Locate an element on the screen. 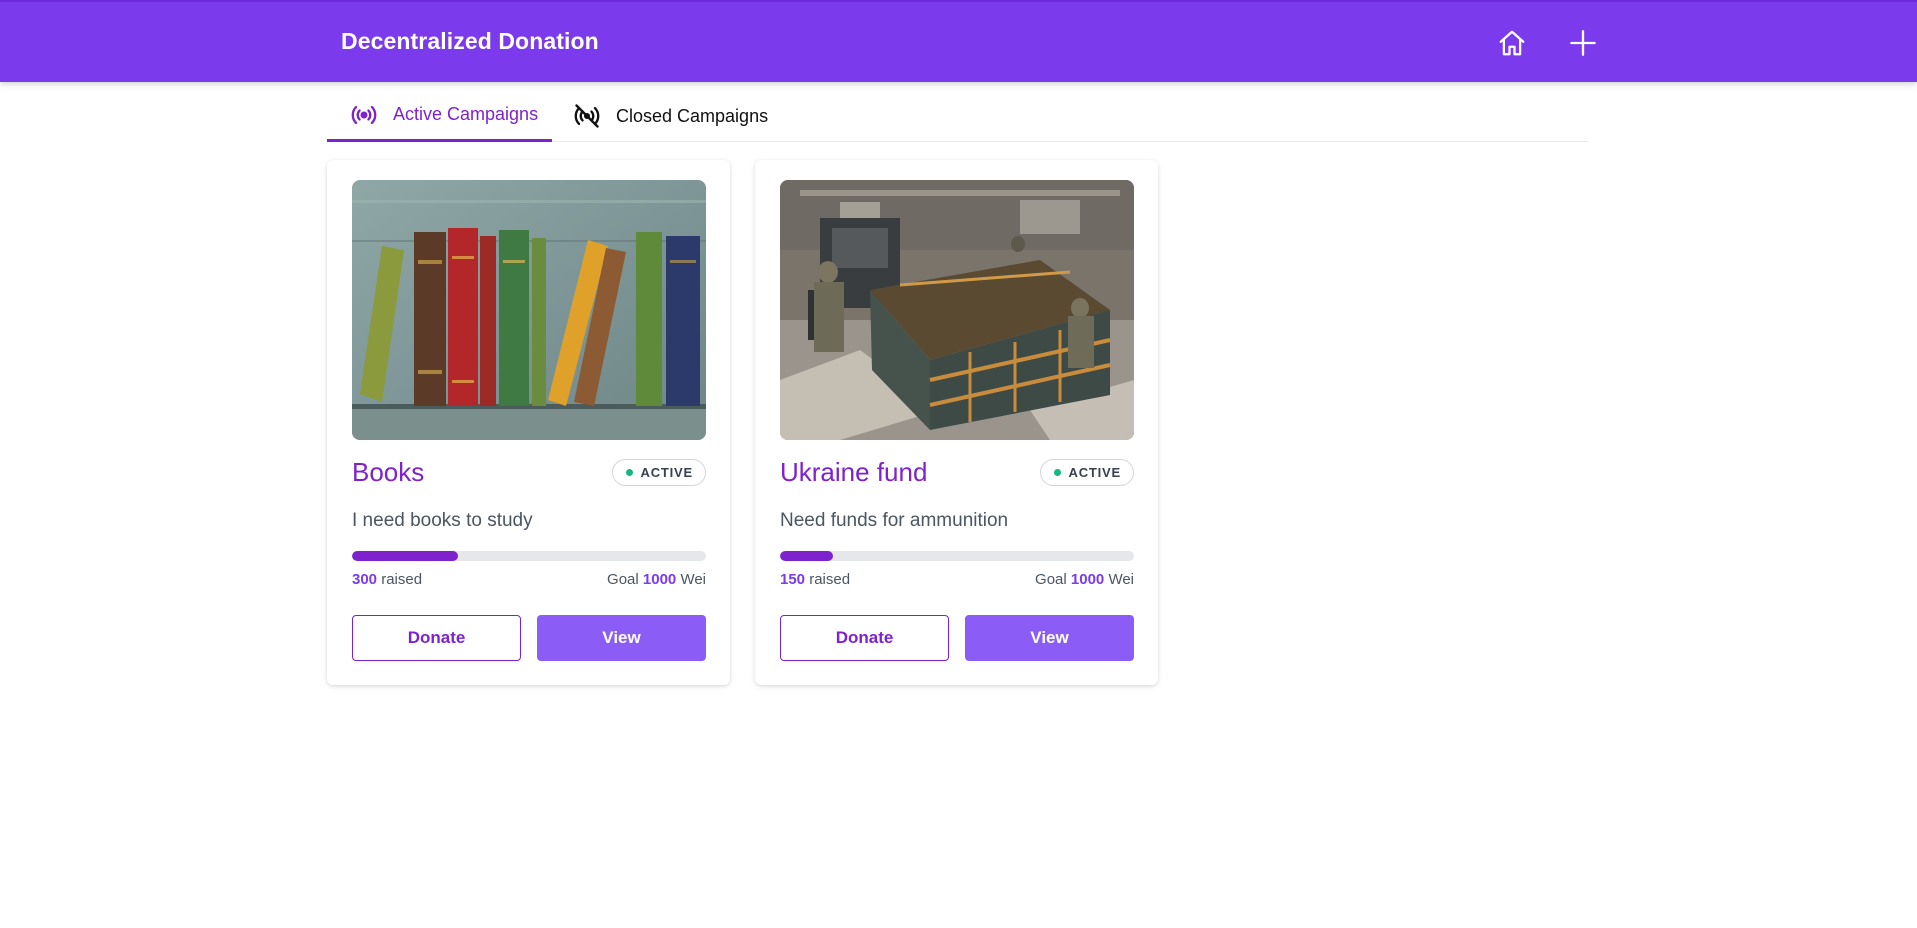 The width and height of the screenshot is (1917, 928). campaign-title: Books is located at coordinates (388, 472).